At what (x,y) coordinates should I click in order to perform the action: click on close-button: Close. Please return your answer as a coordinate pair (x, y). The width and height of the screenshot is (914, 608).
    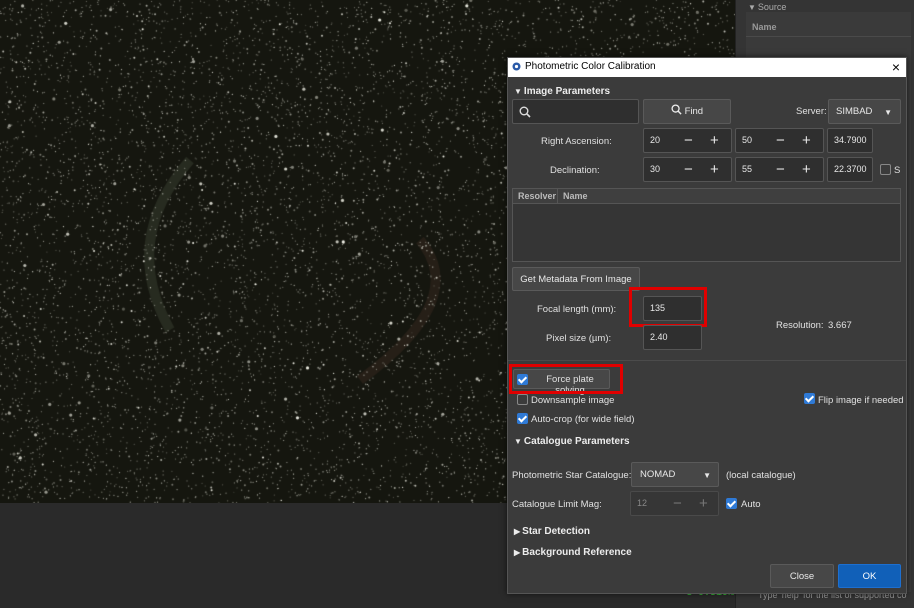
    Looking at the image, I should click on (802, 576).